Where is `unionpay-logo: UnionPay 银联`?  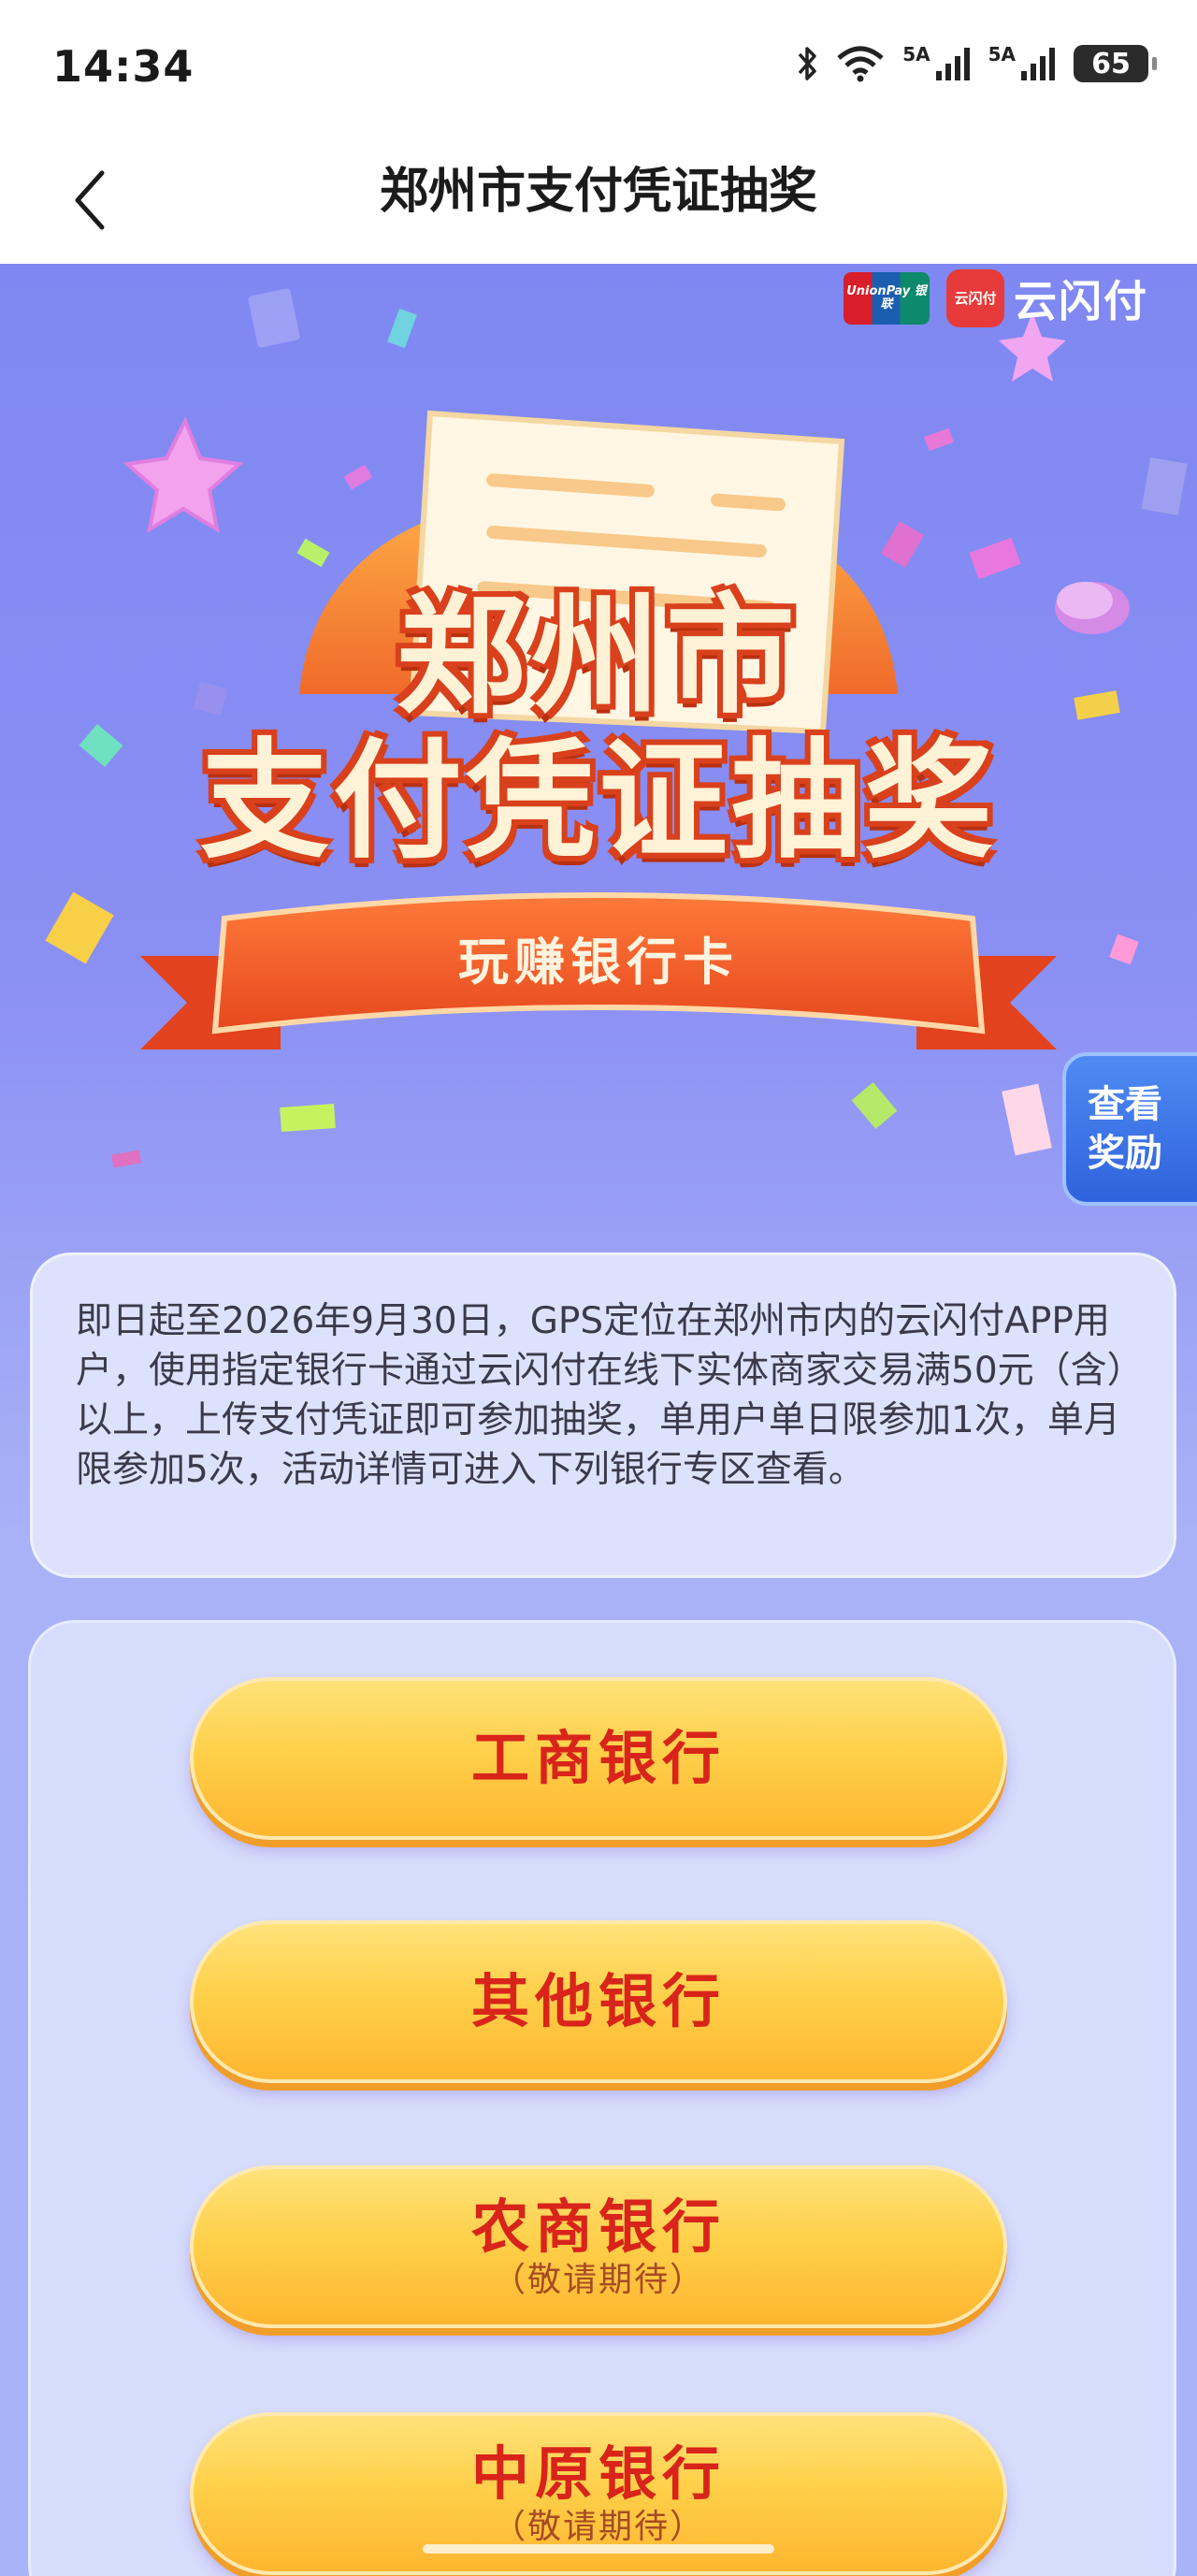 unionpay-logo: UnionPay 银联 is located at coordinates (887, 298).